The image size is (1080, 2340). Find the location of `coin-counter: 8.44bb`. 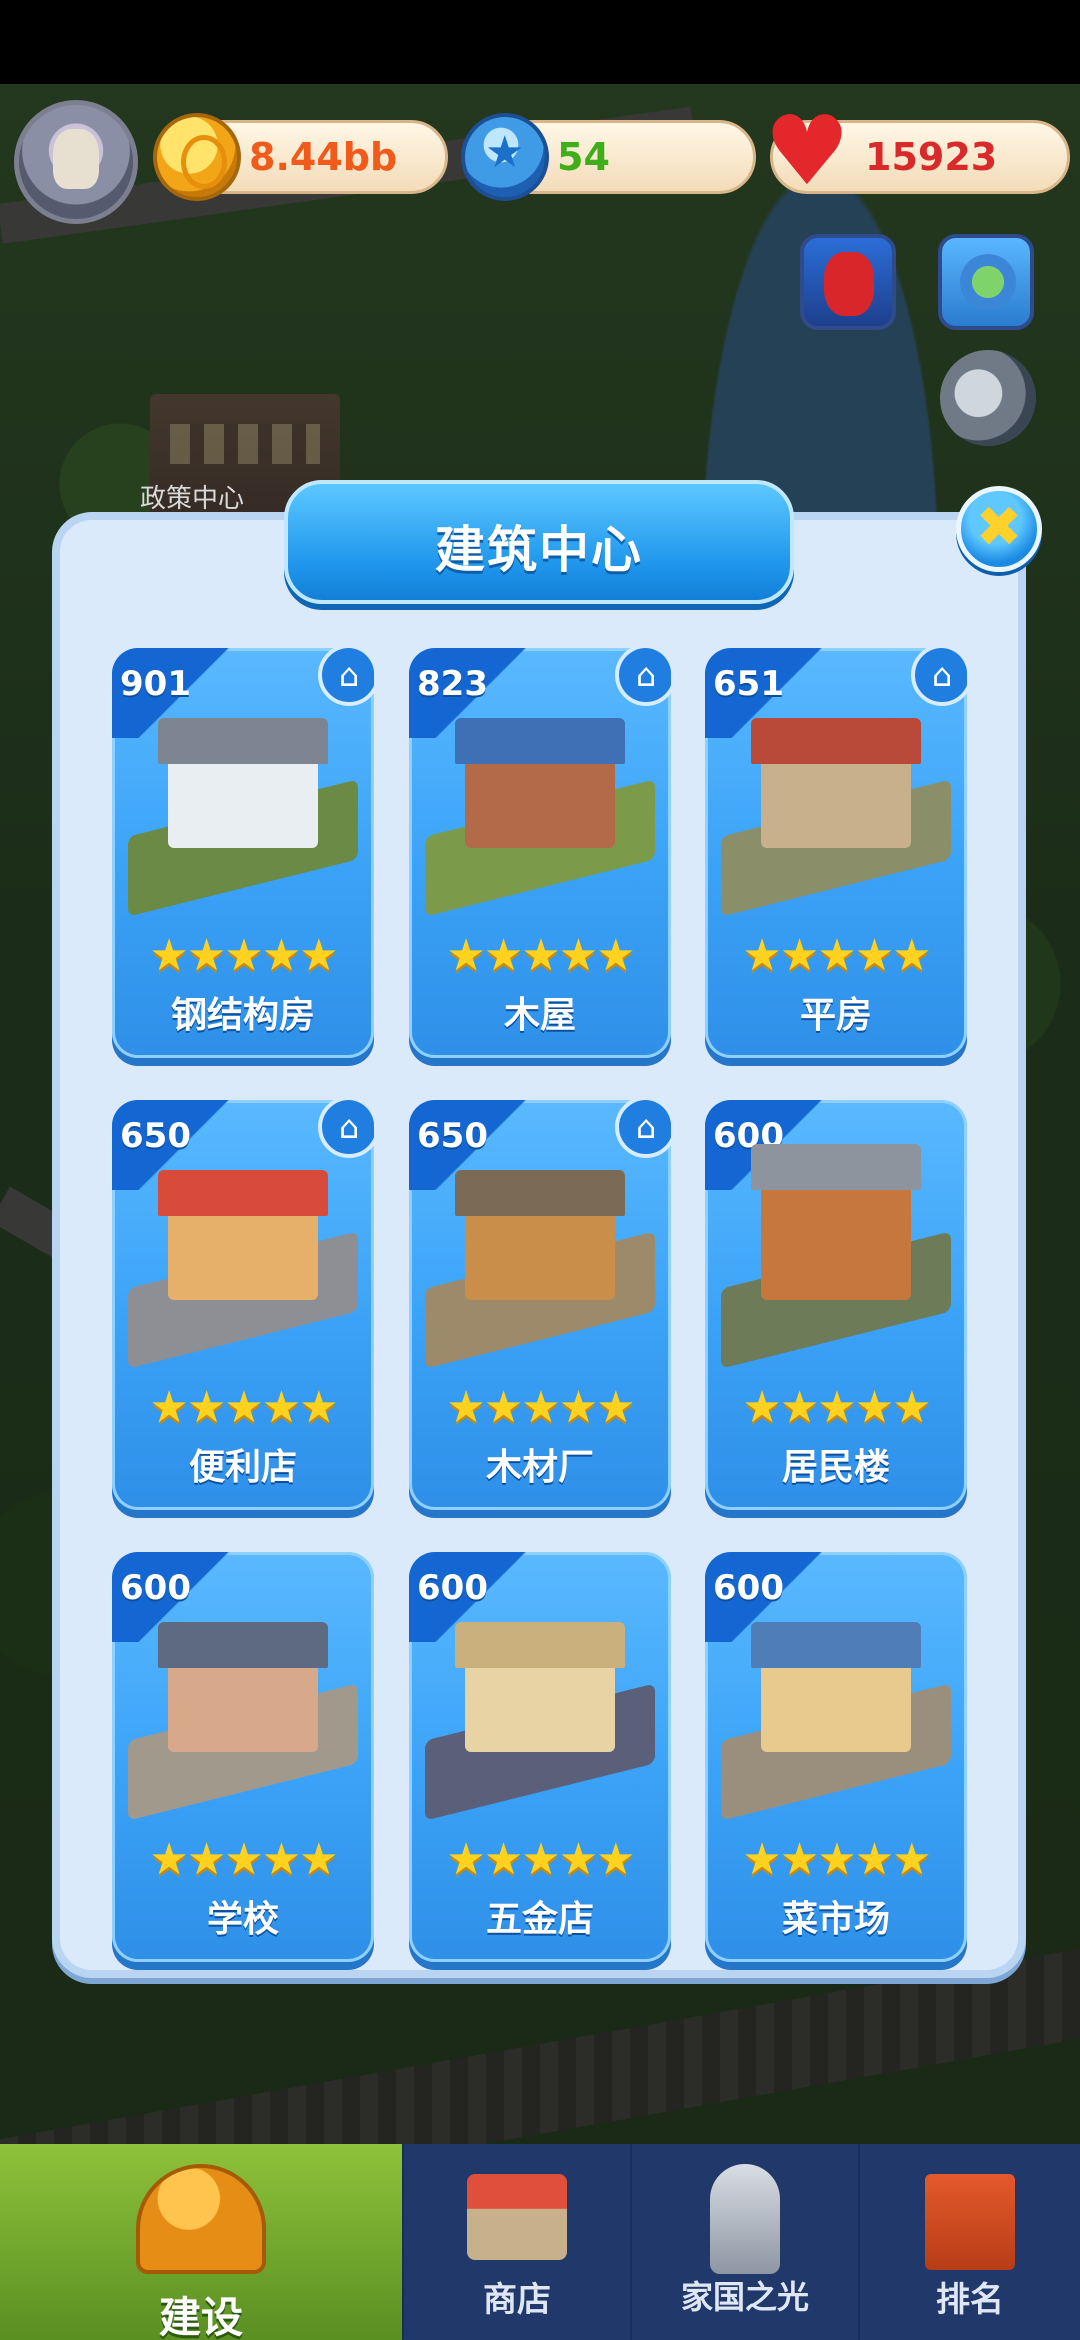

coin-counter: 8.44bb is located at coordinates (300, 157).